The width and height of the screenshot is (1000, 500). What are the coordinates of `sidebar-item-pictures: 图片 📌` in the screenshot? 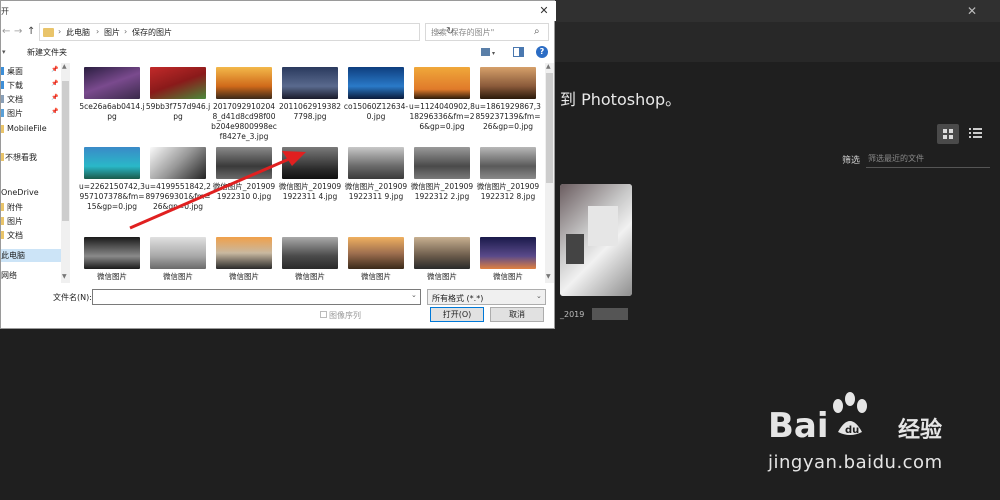 It's located at (31, 113).